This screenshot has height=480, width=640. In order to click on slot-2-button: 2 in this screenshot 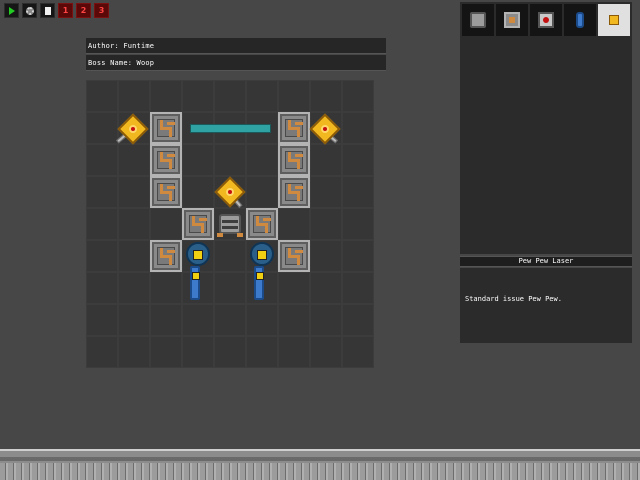, I will do `click(83, 10)`.